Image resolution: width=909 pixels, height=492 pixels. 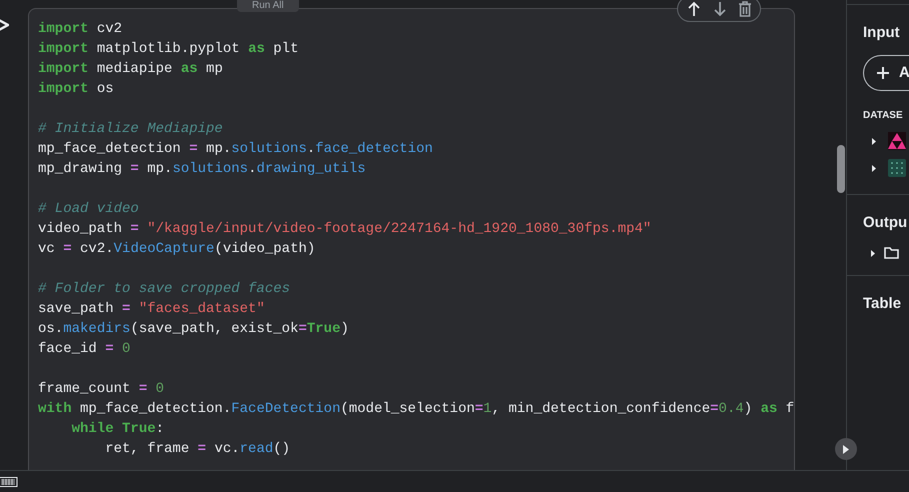 What do you see at coordinates (882, 304) in the screenshot?
I see `panel-heading: Table` at bounding box center [882, 304].